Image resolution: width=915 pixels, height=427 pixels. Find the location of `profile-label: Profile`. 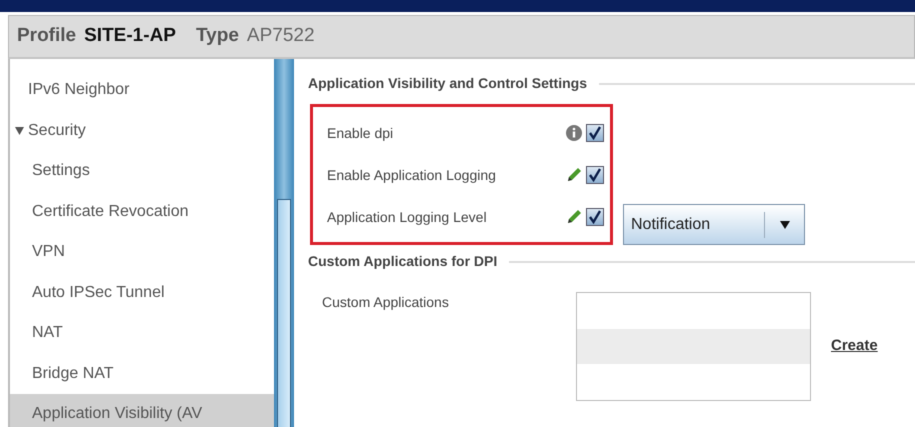

profile-label: Profile is located at coordinates (46, 36).